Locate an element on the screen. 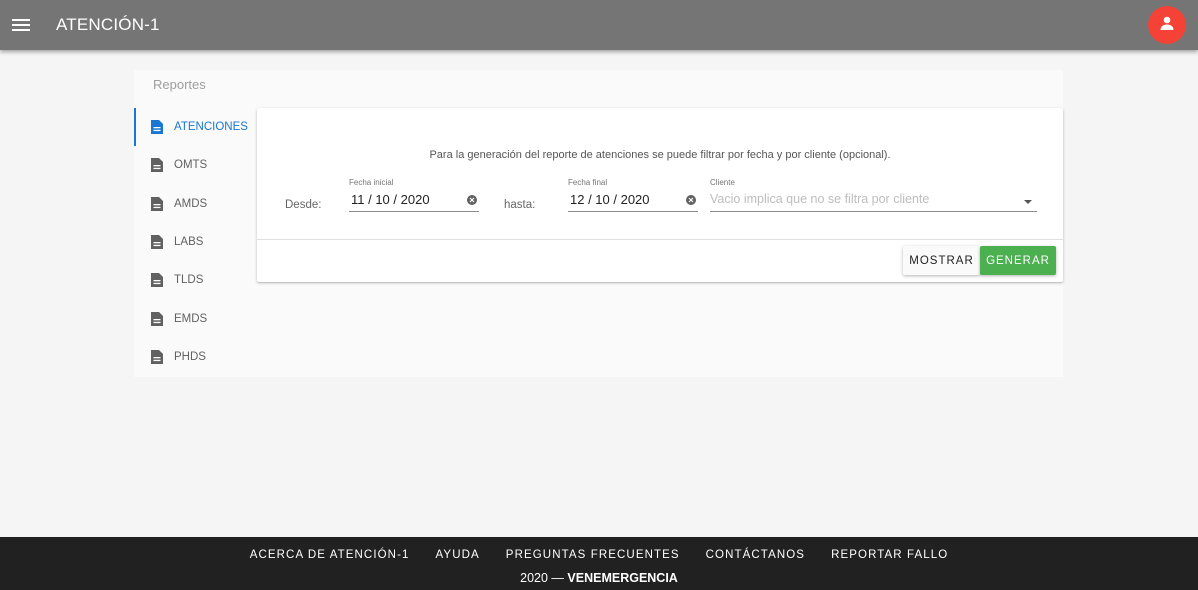 This screenshot has width=1198, height=590. nav-item-labs: LABS is located at coordinates (195, 242).